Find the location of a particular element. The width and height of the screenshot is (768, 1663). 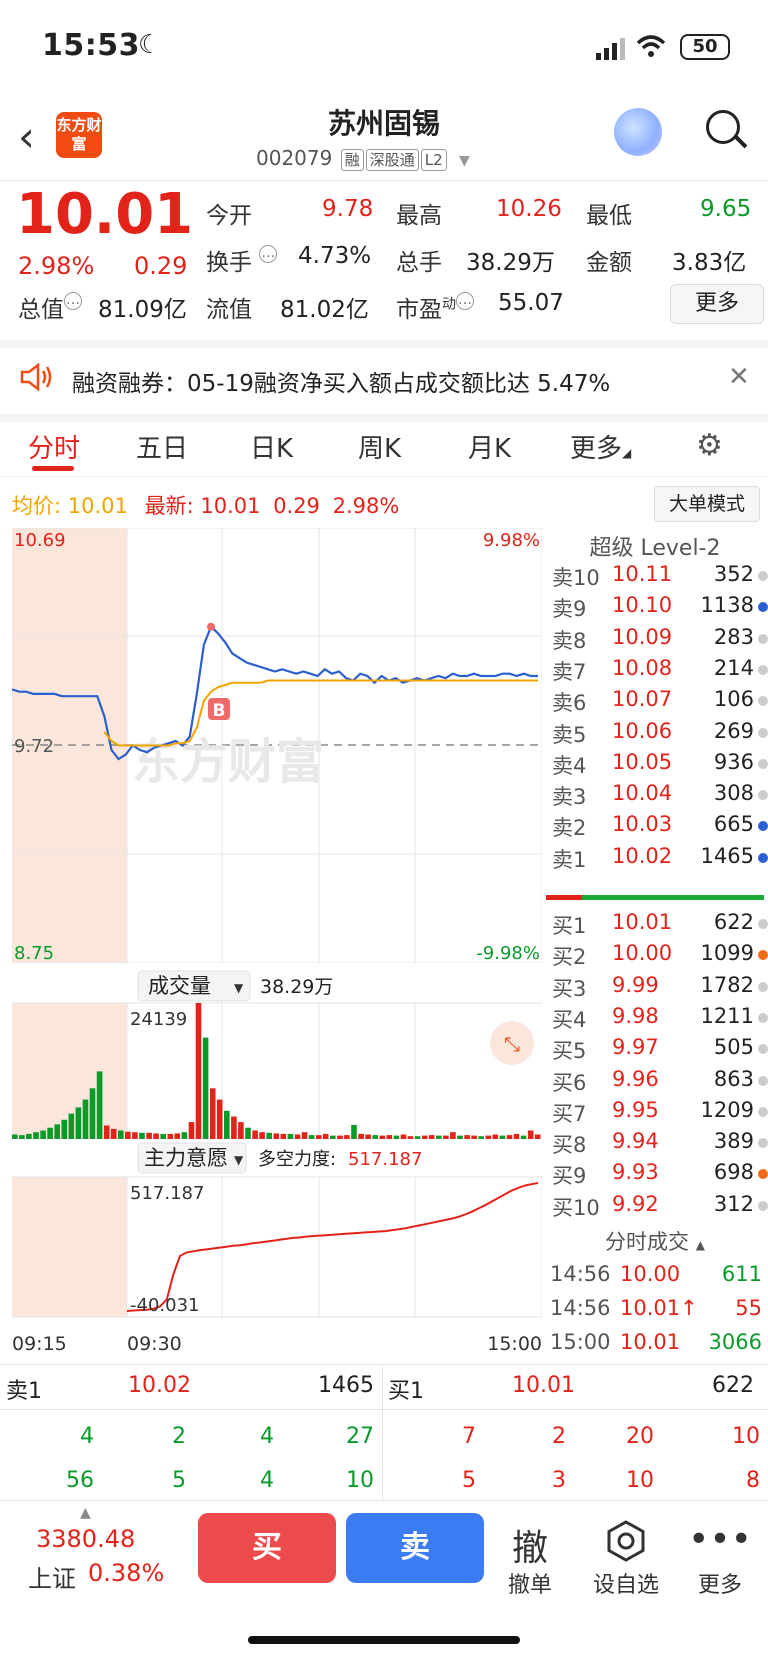

ask-volume: 936 is located at coordinates (733, 761).